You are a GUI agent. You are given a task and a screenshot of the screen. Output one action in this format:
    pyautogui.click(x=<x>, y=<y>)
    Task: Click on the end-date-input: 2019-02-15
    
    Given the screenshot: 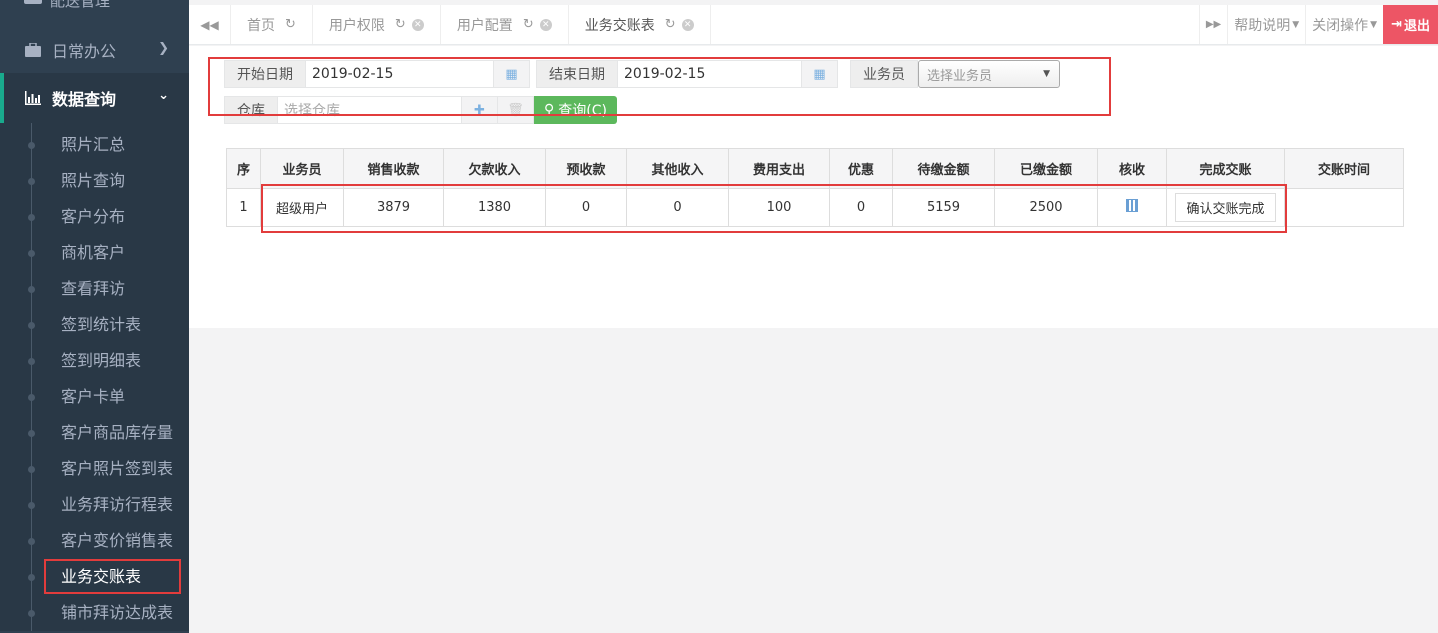 What is the action you would take?
    pyautogui.click(x=709, y=74)
    